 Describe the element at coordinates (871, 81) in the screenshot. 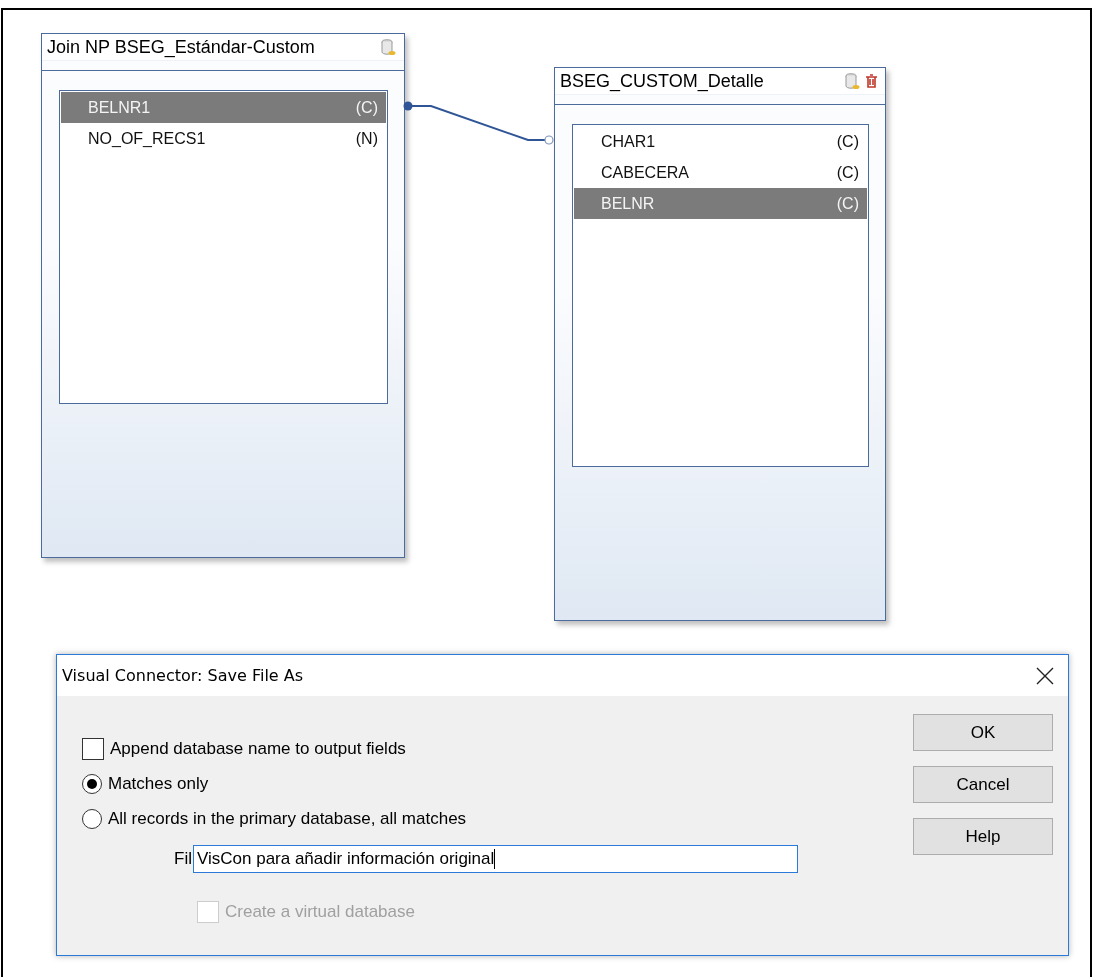

I see `trash-icon` at that location.